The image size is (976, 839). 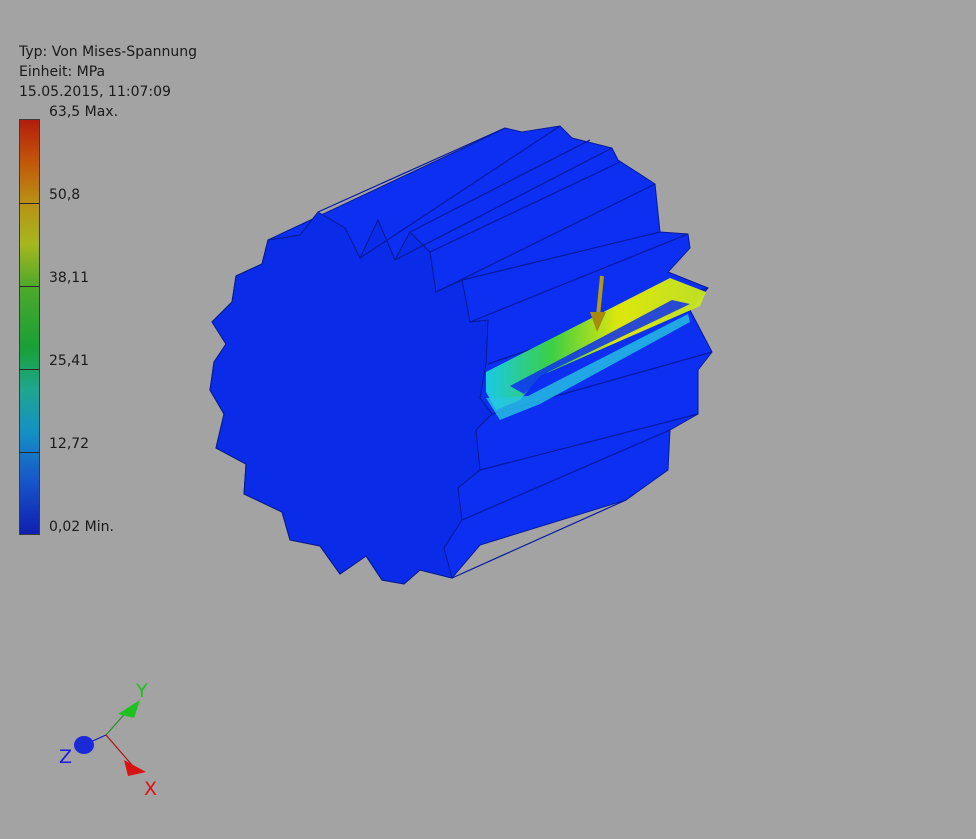 I want to click on z-axis-arrow-icon, so click(x=84, y=745).